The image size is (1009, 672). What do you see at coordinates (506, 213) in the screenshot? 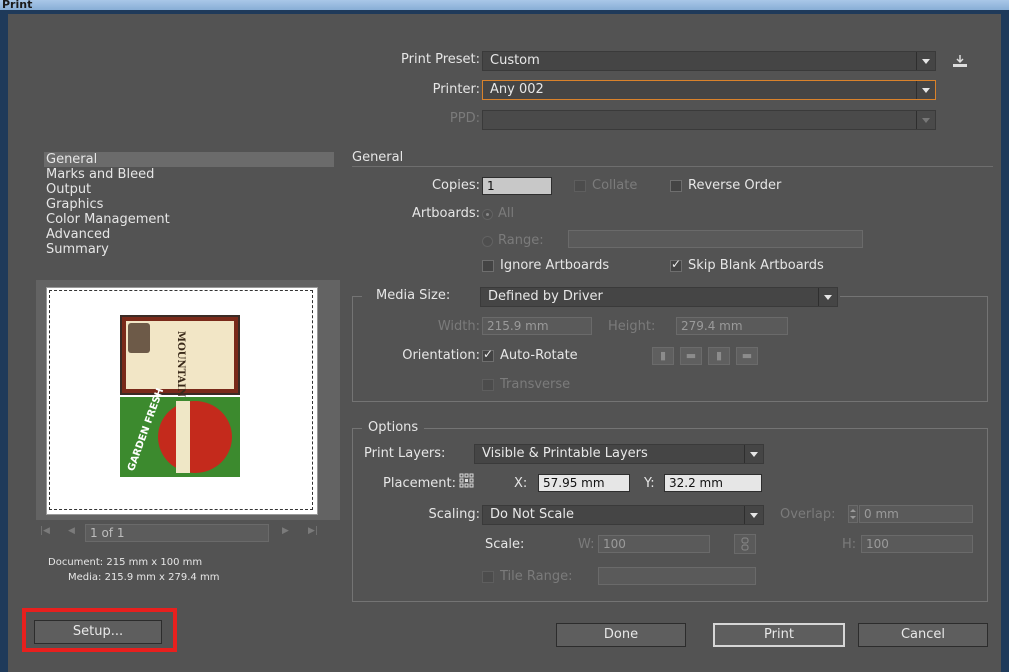
I see `all-artboards-label: All` at bounding box center [506, 213].